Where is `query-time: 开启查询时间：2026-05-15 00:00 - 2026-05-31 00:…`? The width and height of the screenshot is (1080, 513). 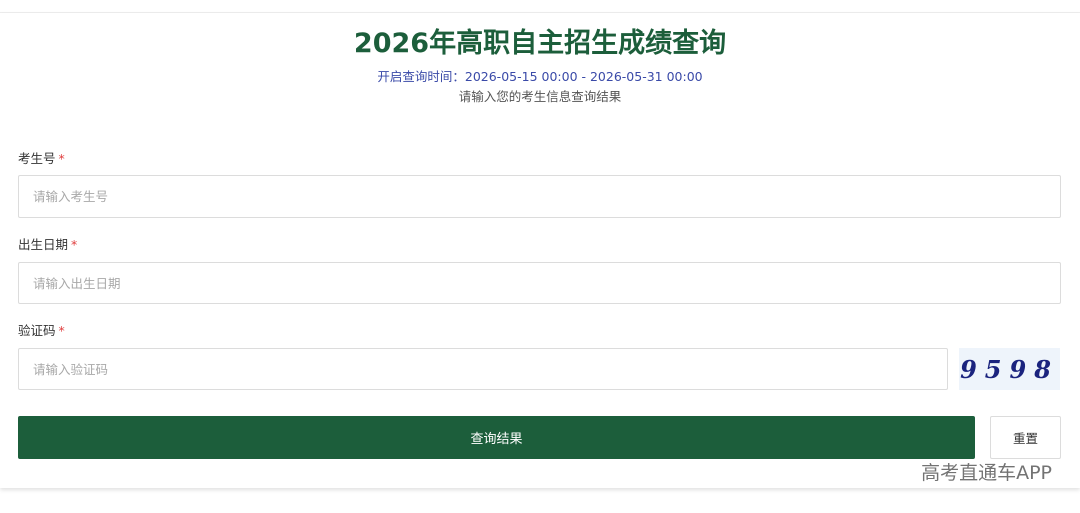
query-time: 开启查询时间：2026-05-15 00:00 - 2026-05-31 00:… is located at coordinates (540, 77).